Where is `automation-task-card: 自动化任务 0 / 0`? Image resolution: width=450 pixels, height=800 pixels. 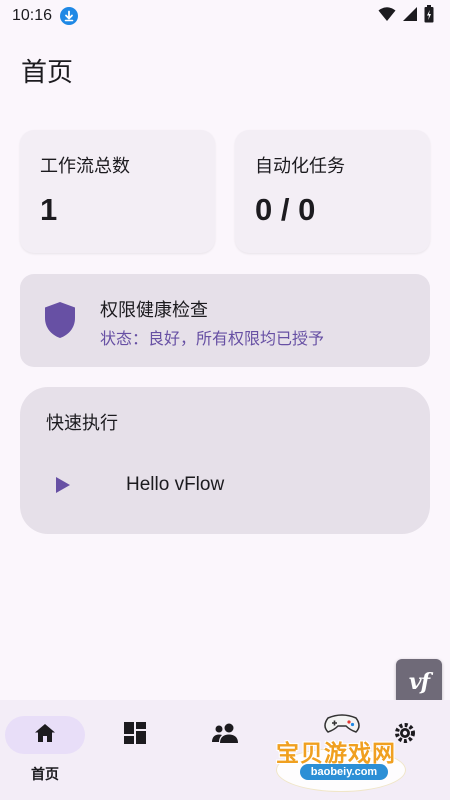
automation-task-card: 自动化任务 0 / 0 is located at coordinates (332, 191).